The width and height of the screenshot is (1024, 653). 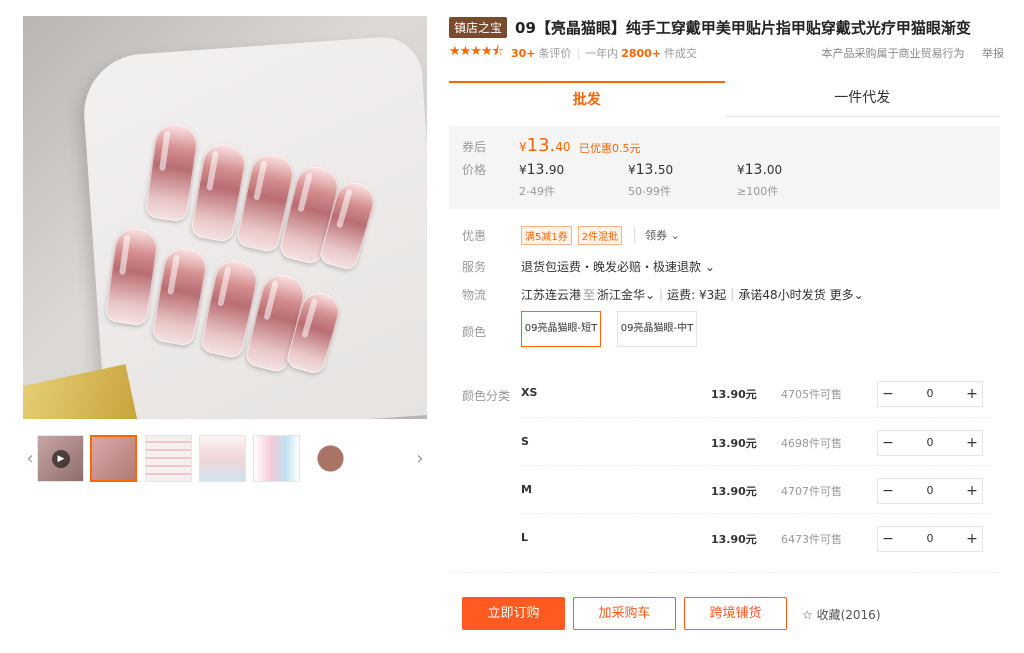 I want to click on ship-to-word: 至, so click(x=589, y=294).